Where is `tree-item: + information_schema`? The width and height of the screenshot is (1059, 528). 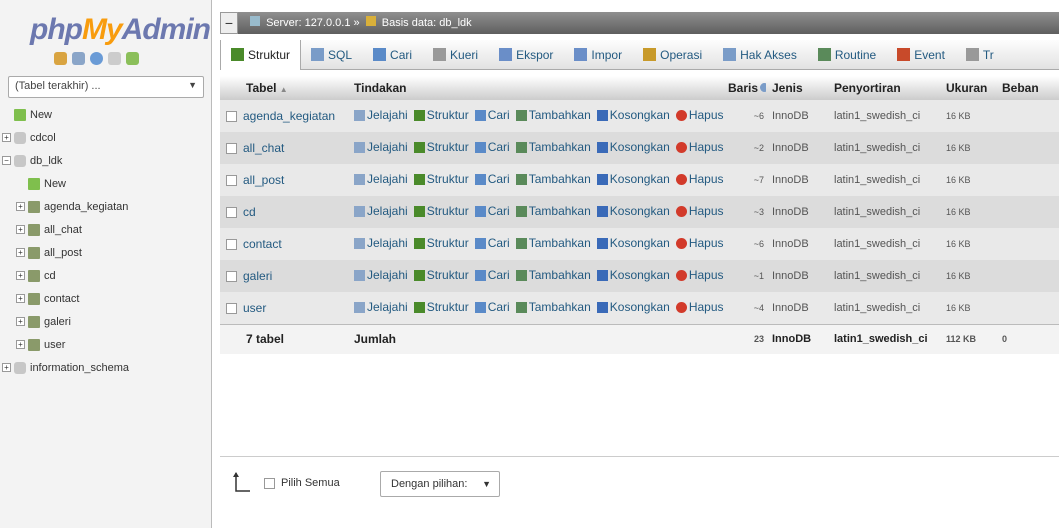
tree-item: + information_schema is located at coordinates (105, 368).